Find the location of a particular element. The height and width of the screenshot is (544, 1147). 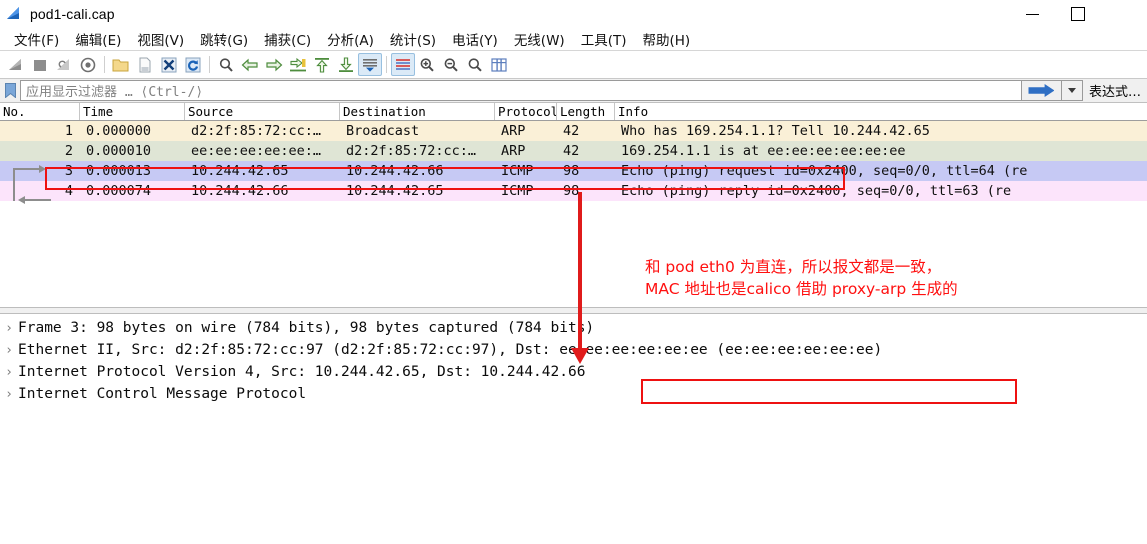

reload-file-icon is located at coordinates (193, 64).